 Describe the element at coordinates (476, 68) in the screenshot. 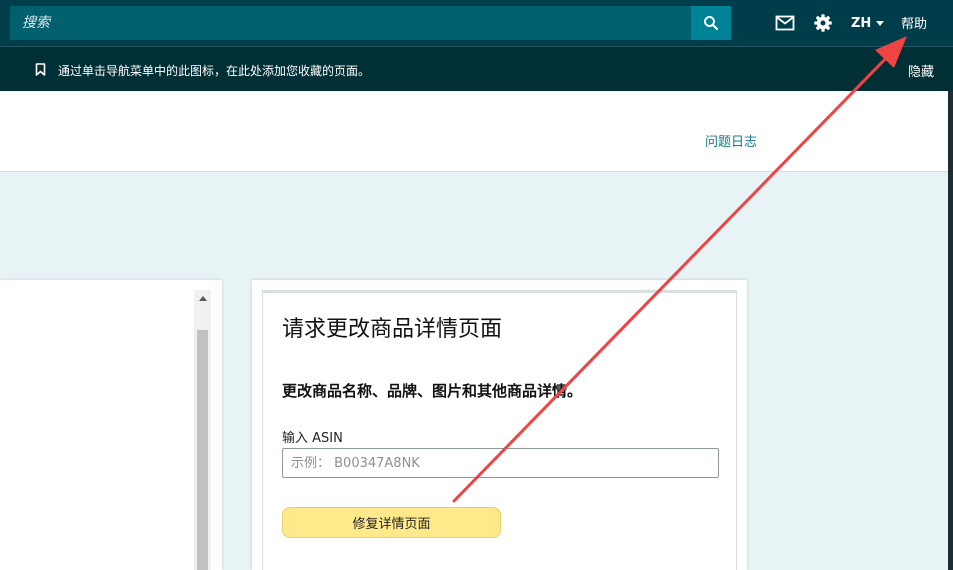

I see `bookmark-bar: 通过单击导航菜单中的此图标，在此处添加您收藏的页面。 隐藏` at that location.